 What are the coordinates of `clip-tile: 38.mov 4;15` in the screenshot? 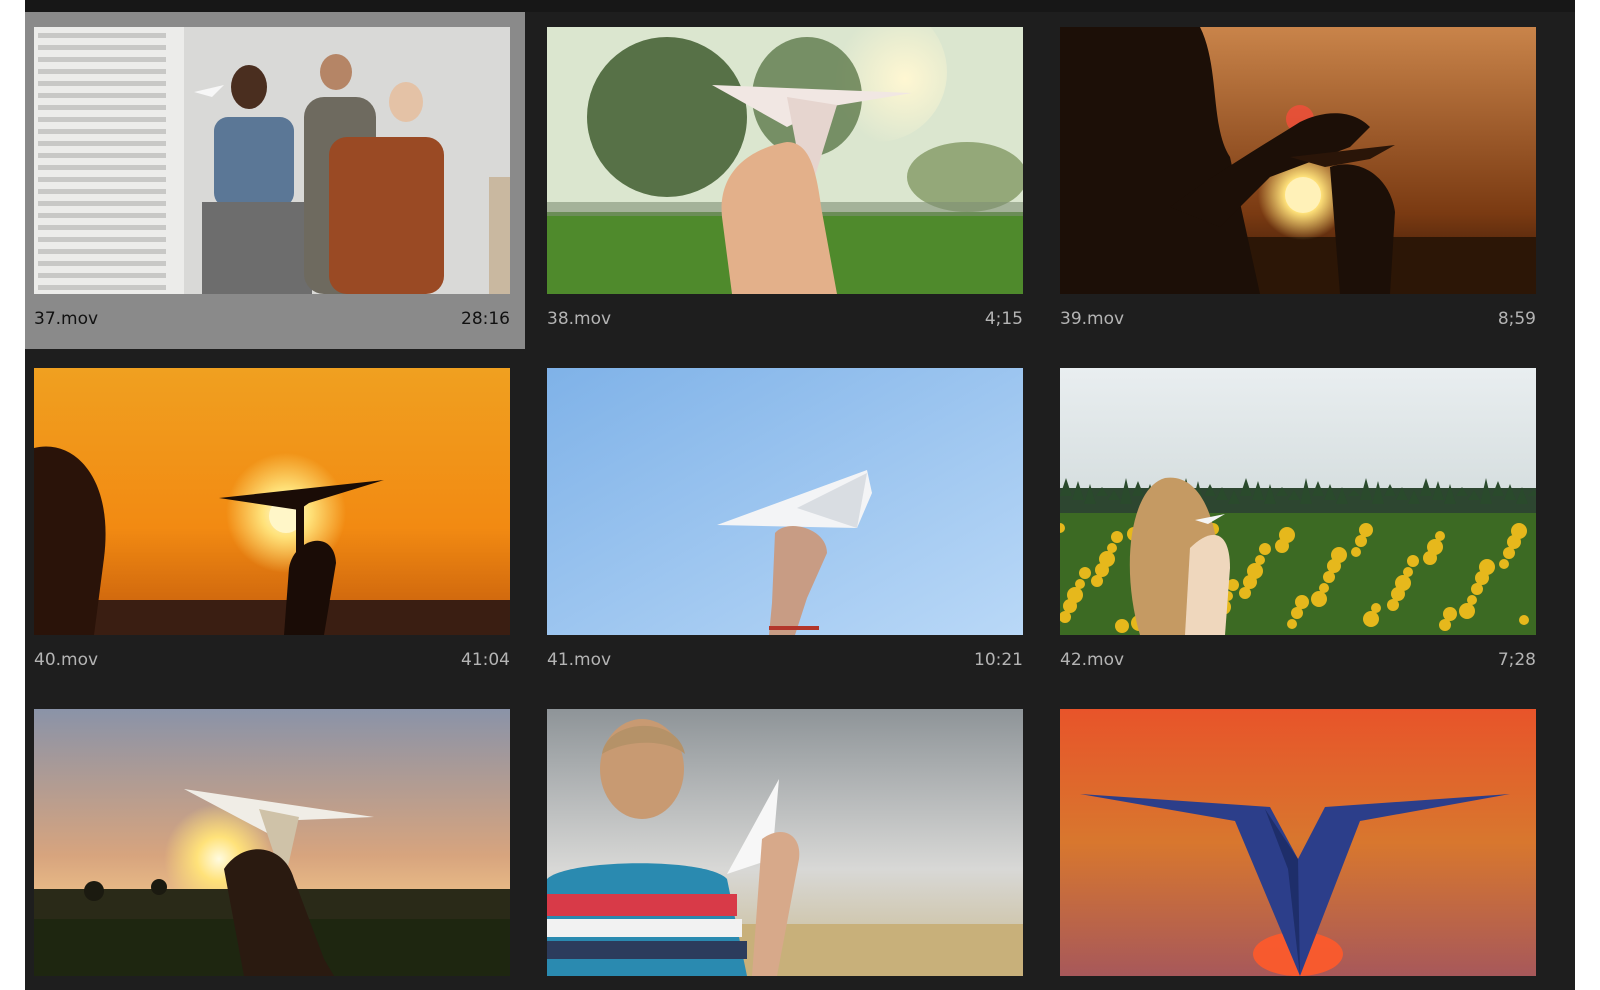 It's located at (788, 180).